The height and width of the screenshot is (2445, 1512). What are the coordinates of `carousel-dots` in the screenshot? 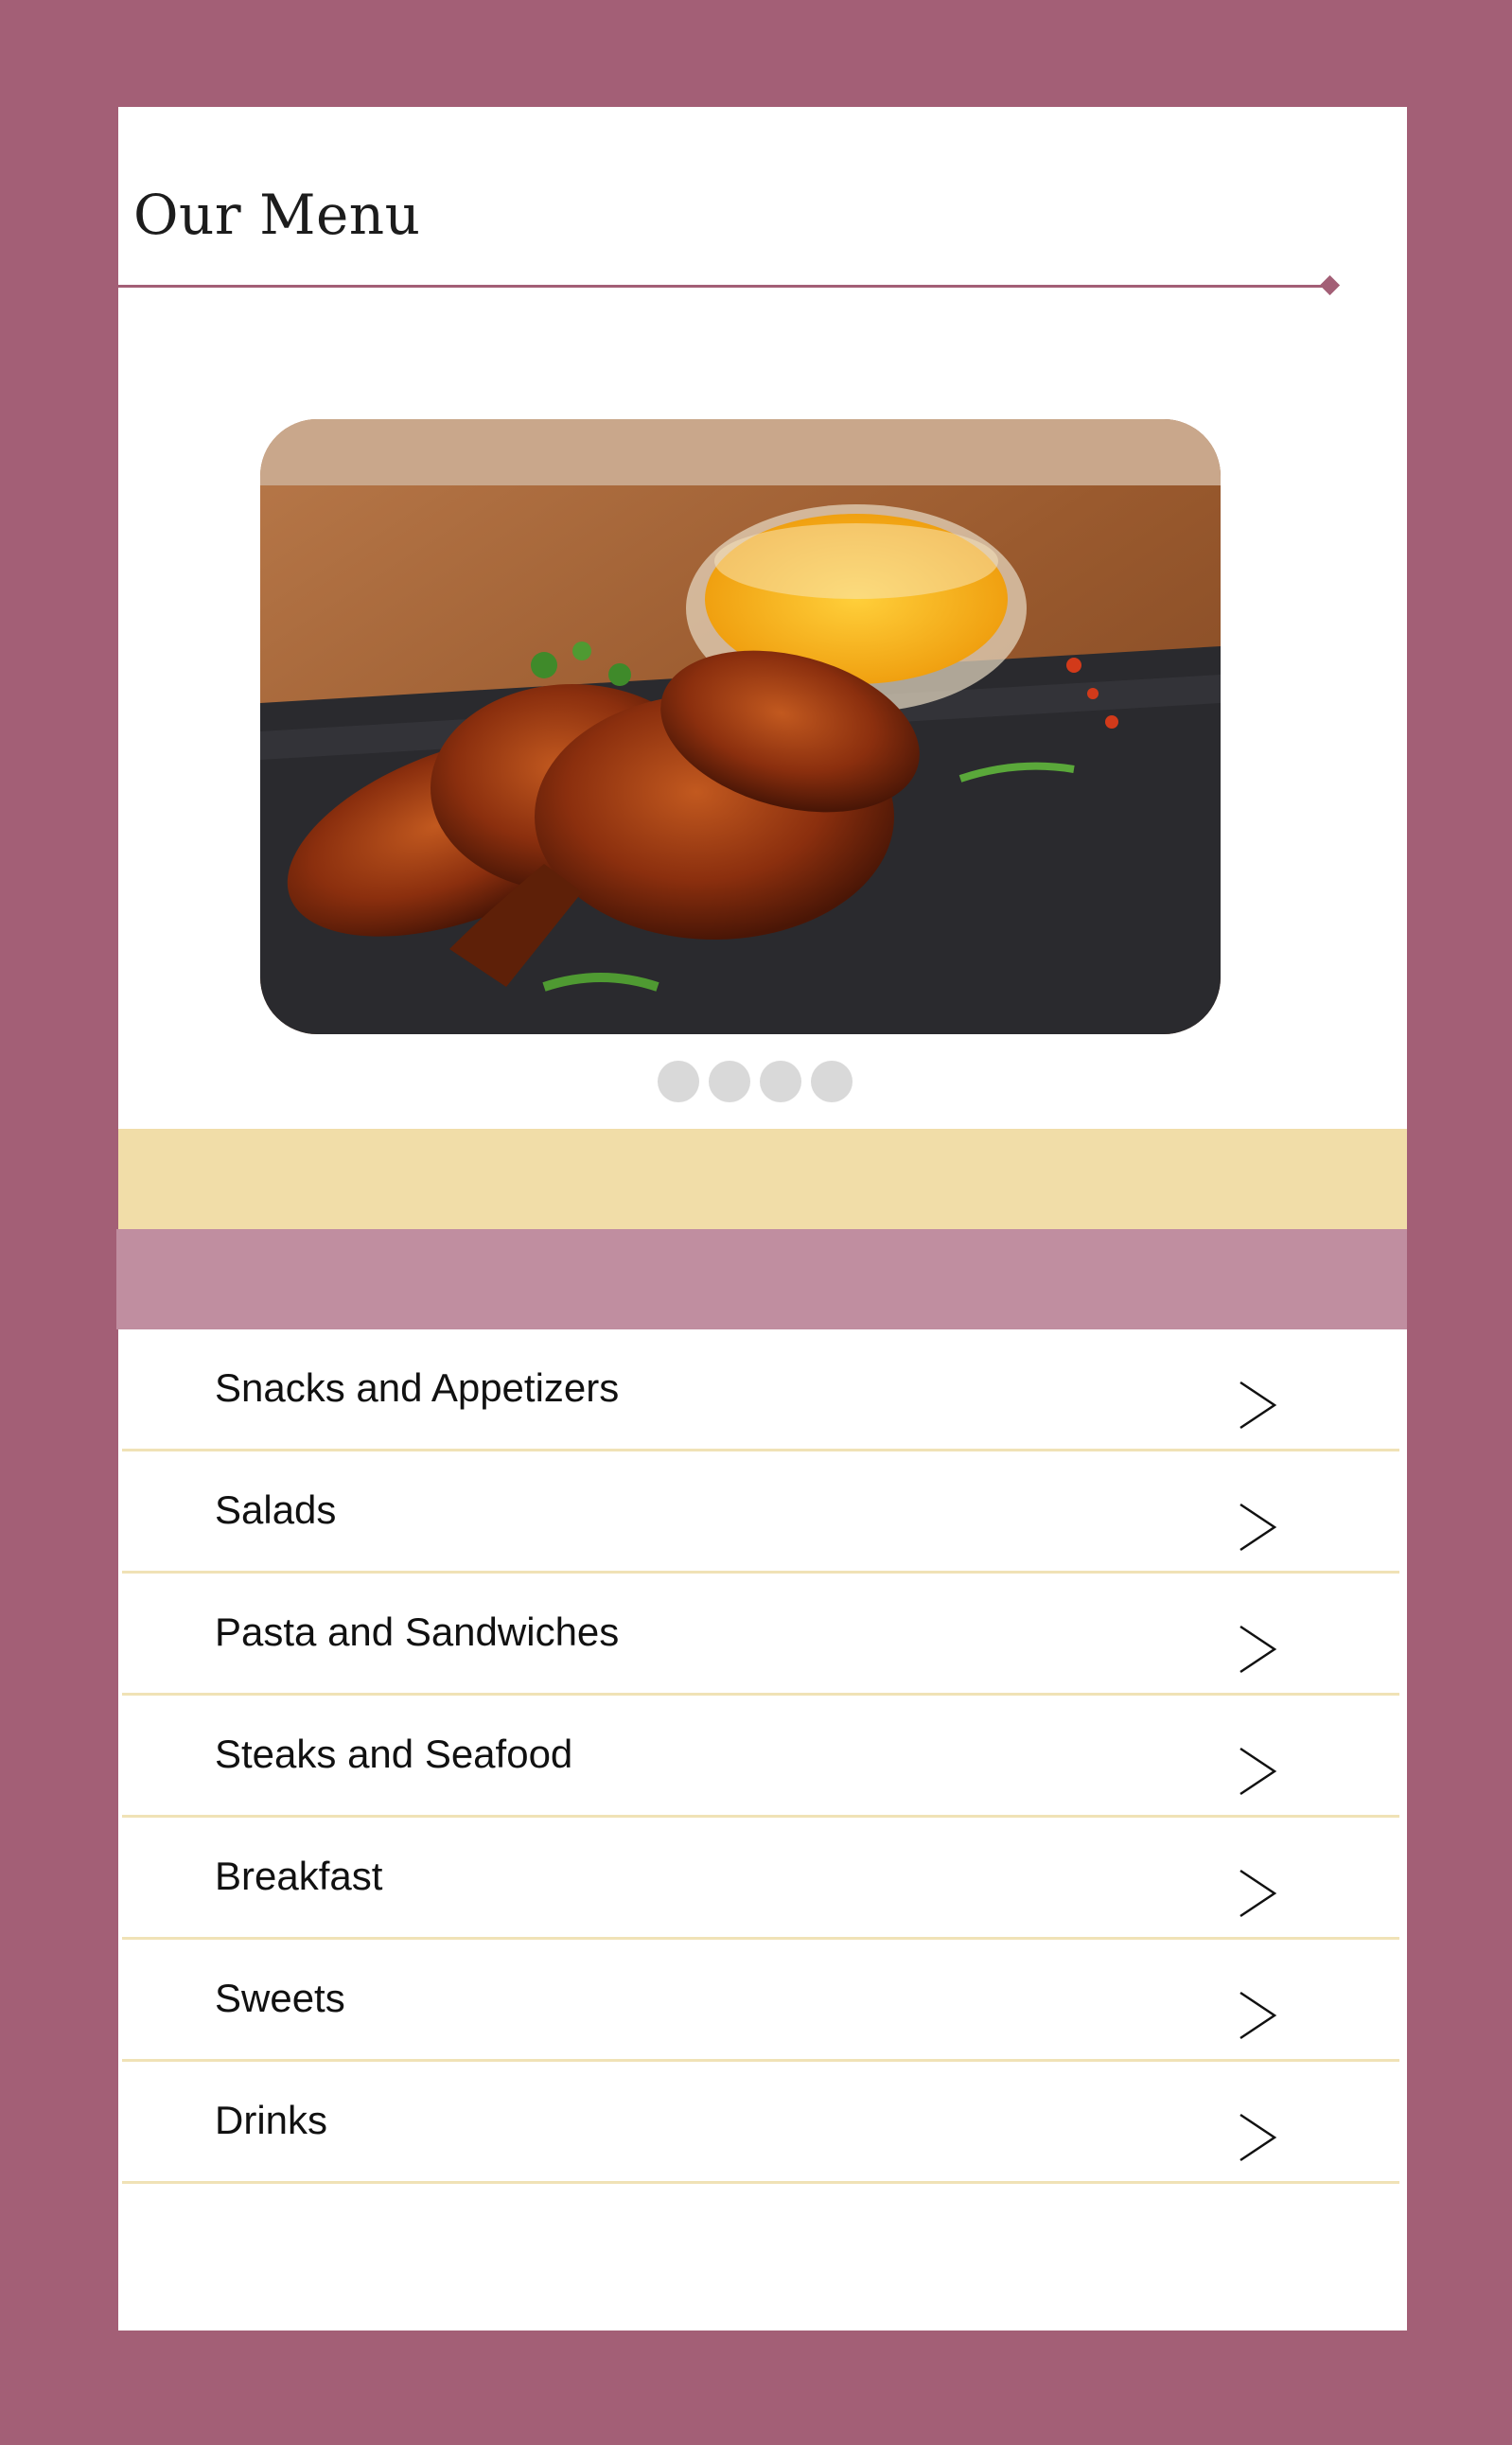 It's located at (755, 1081).